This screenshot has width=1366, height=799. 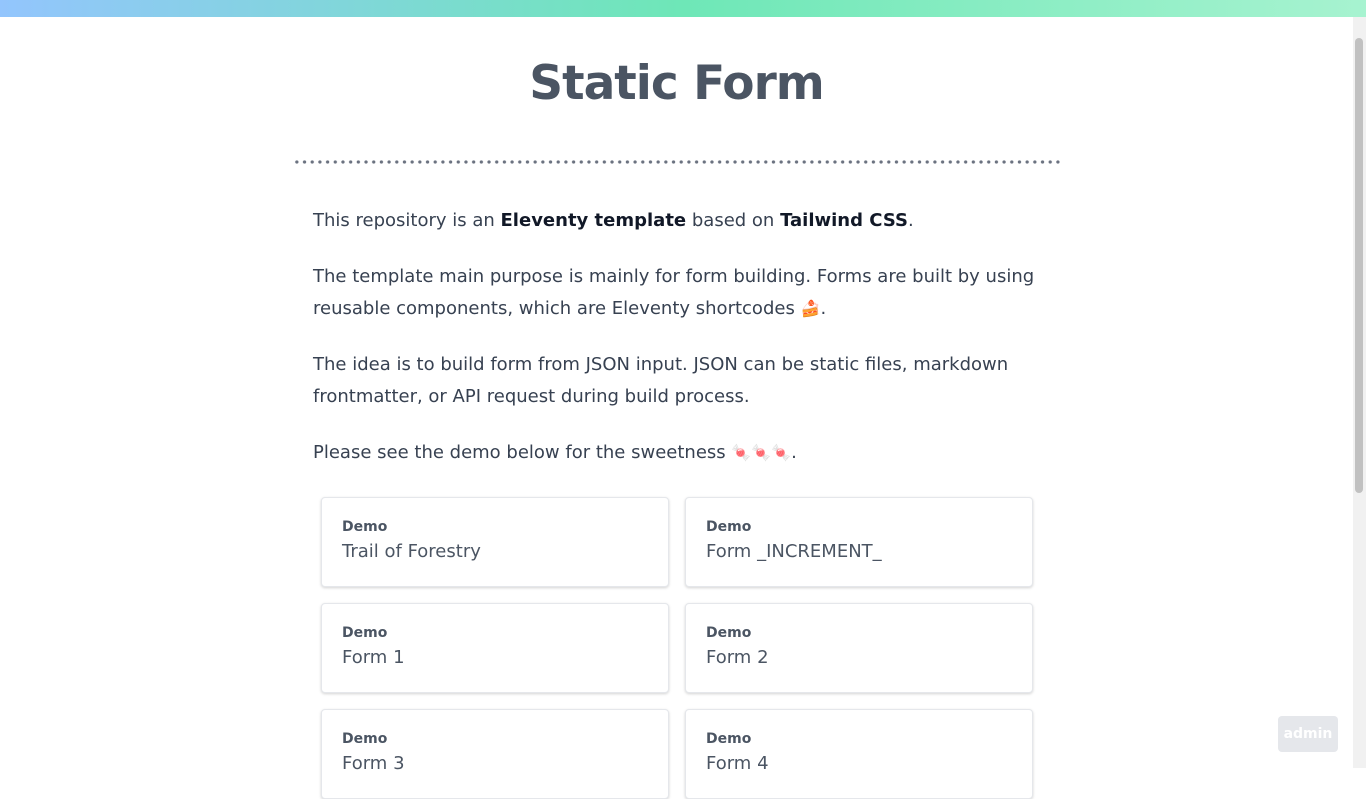 What do you see at coordinates (683, 8) in the screenshot?
I see `top-gradient-bar` at bounding box center [683, 8].